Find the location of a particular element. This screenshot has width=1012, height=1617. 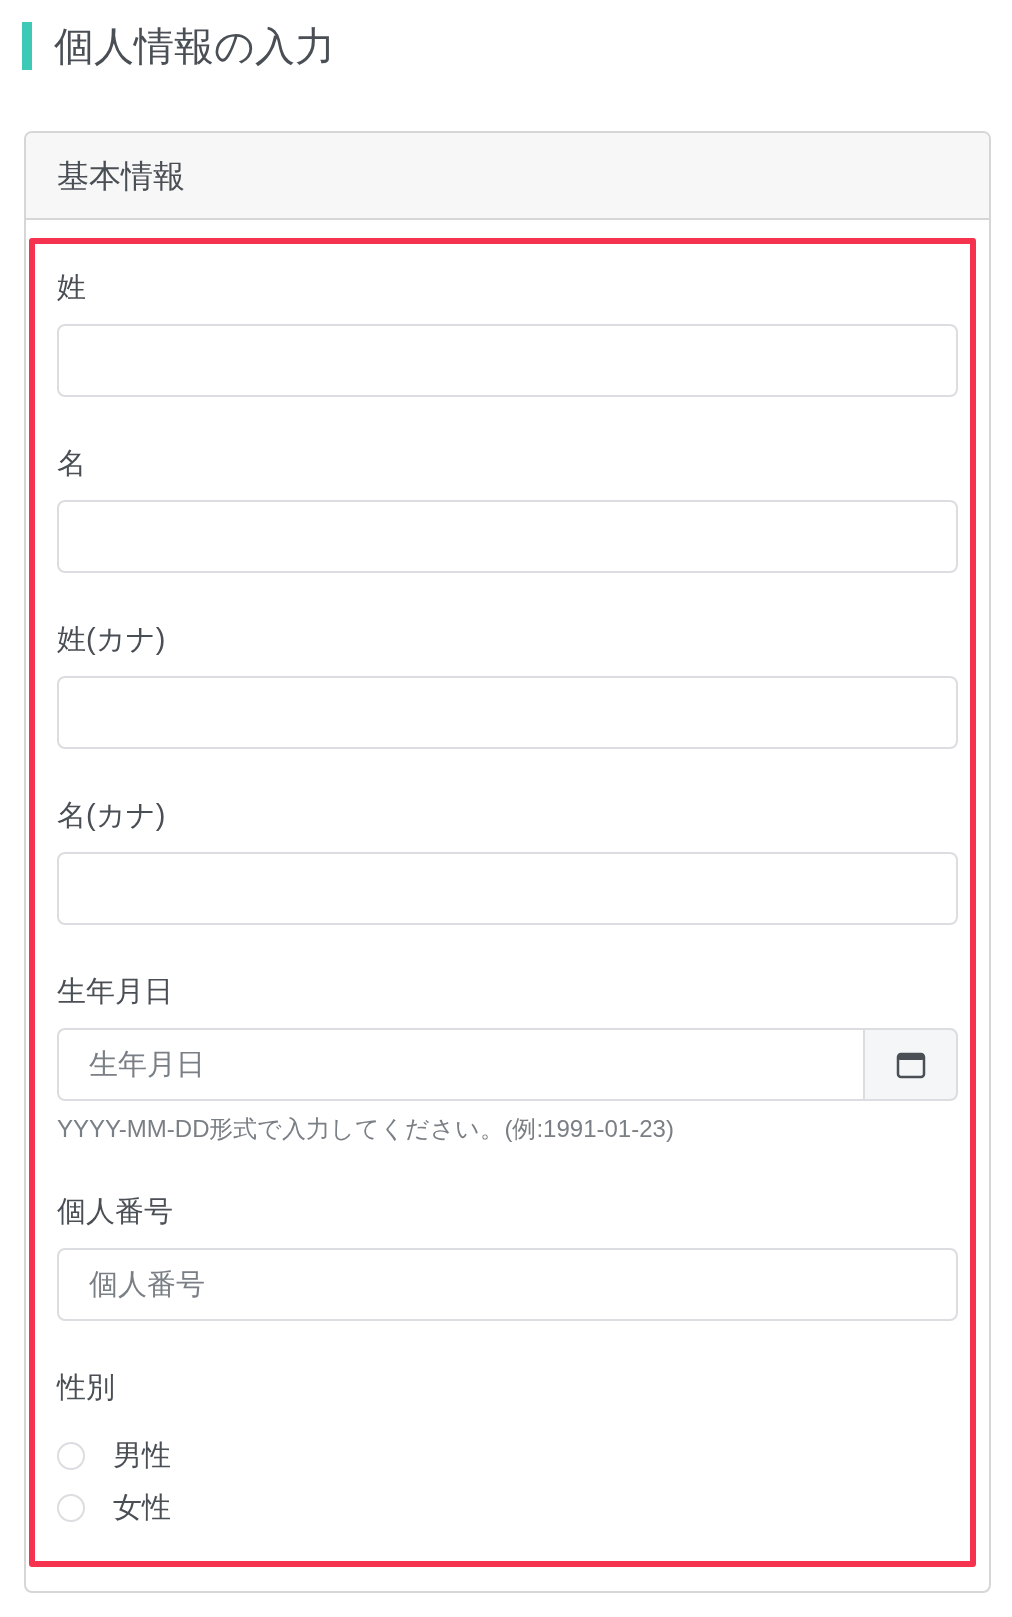

field-label: 姓(カナ) is located at coordinates (111, 639).